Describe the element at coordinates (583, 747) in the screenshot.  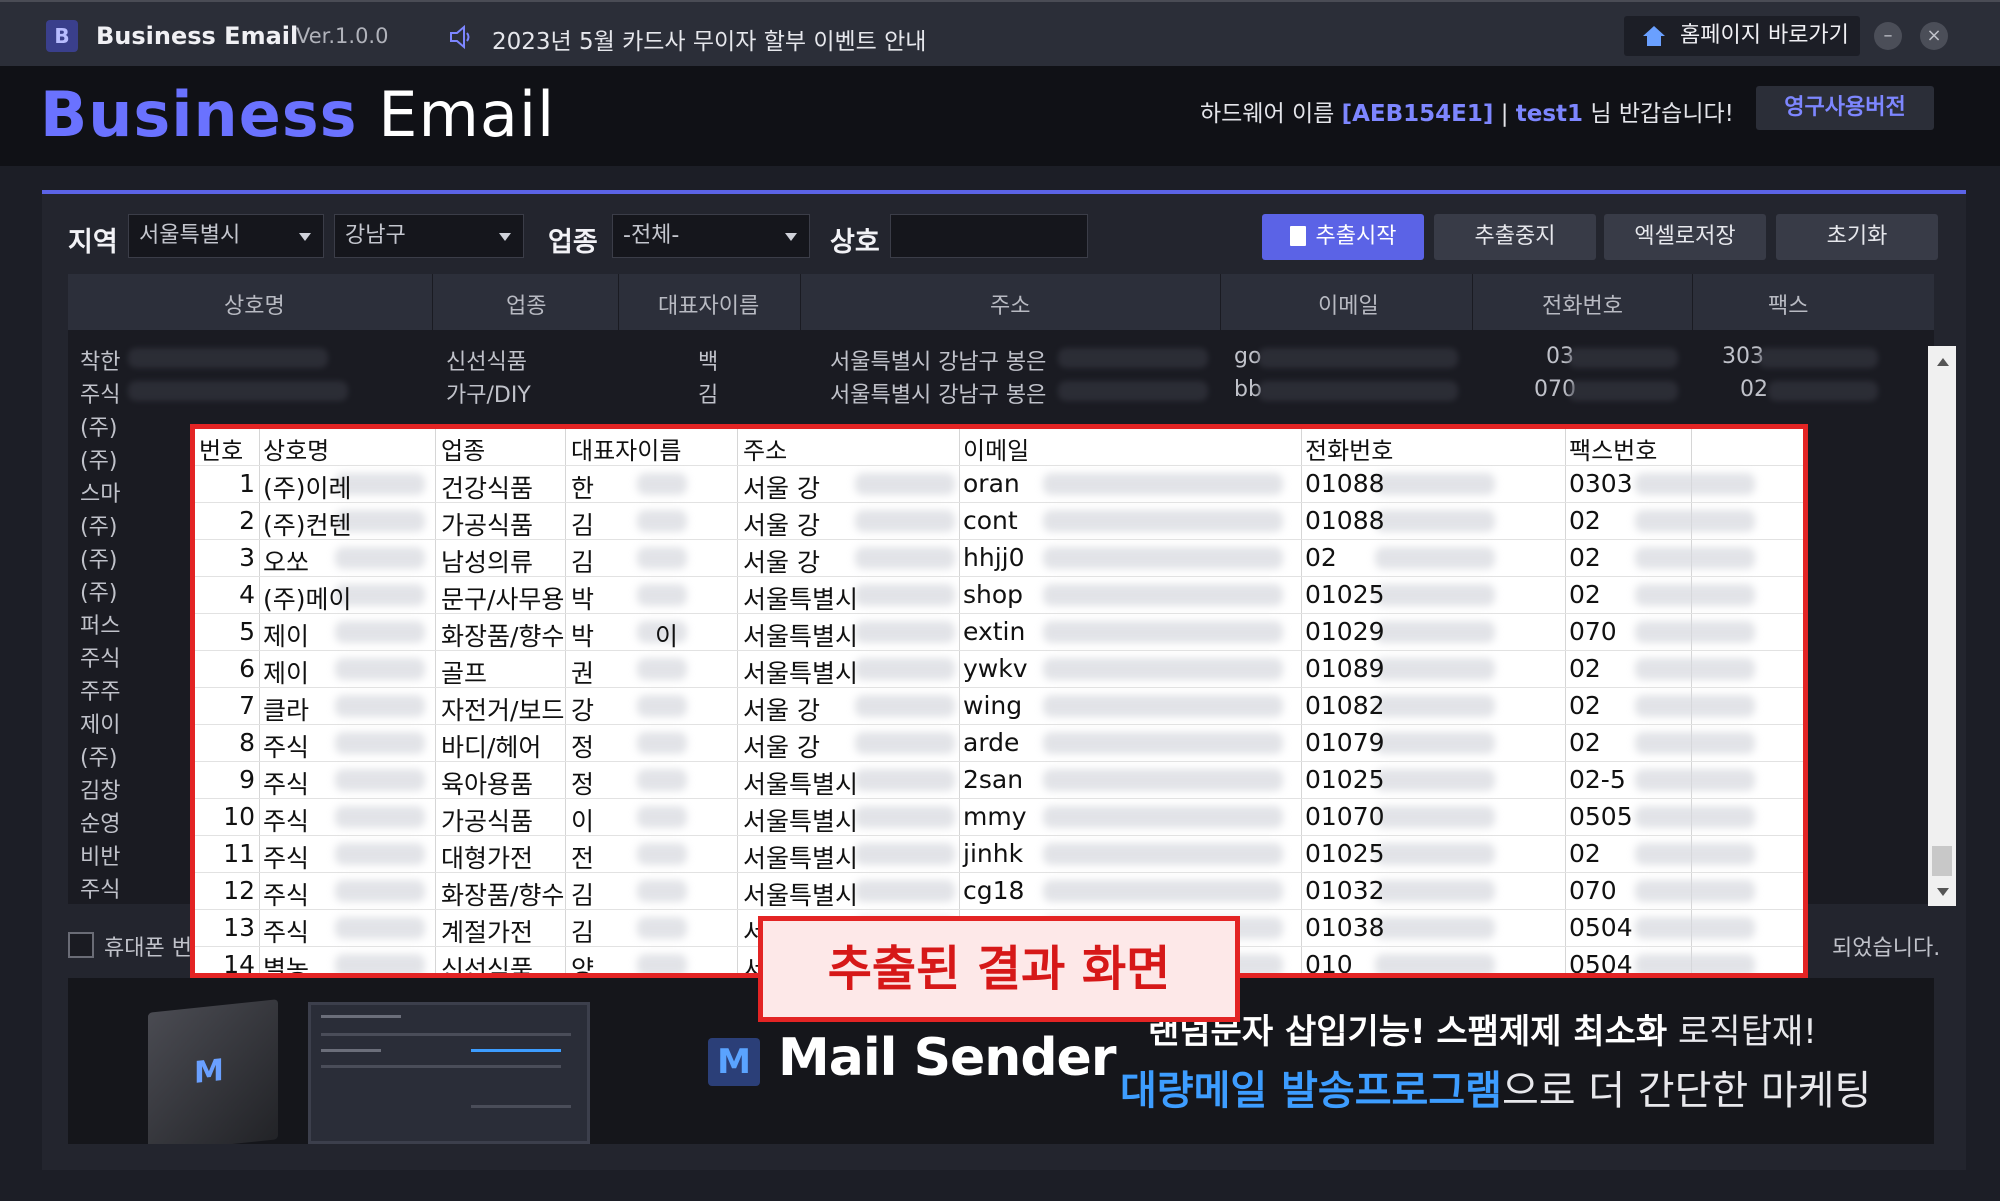
I see `results-cell-rep: 정` at that location.